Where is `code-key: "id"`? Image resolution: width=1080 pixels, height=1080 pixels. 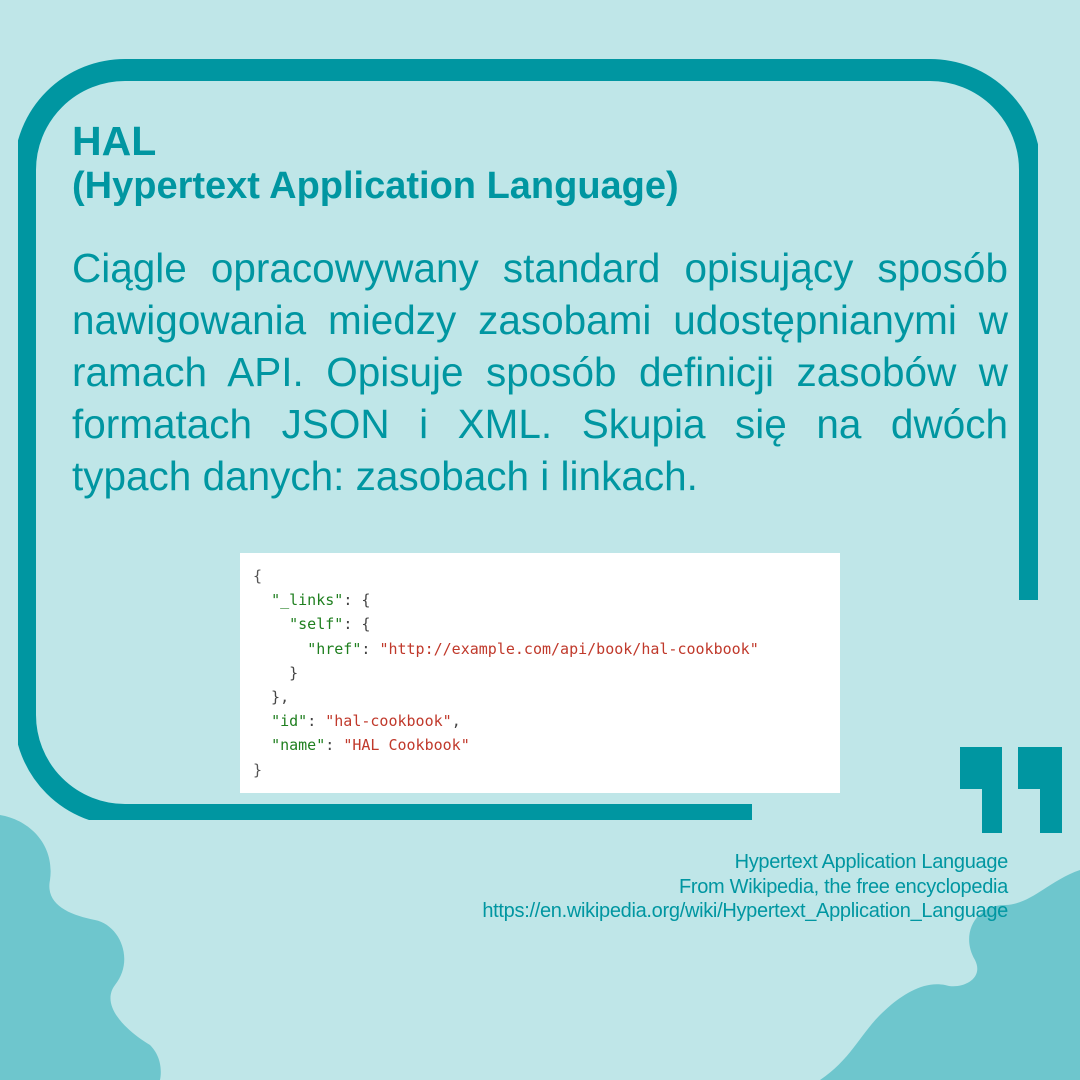 code-key: "id" is located at coordinates (289, 721).